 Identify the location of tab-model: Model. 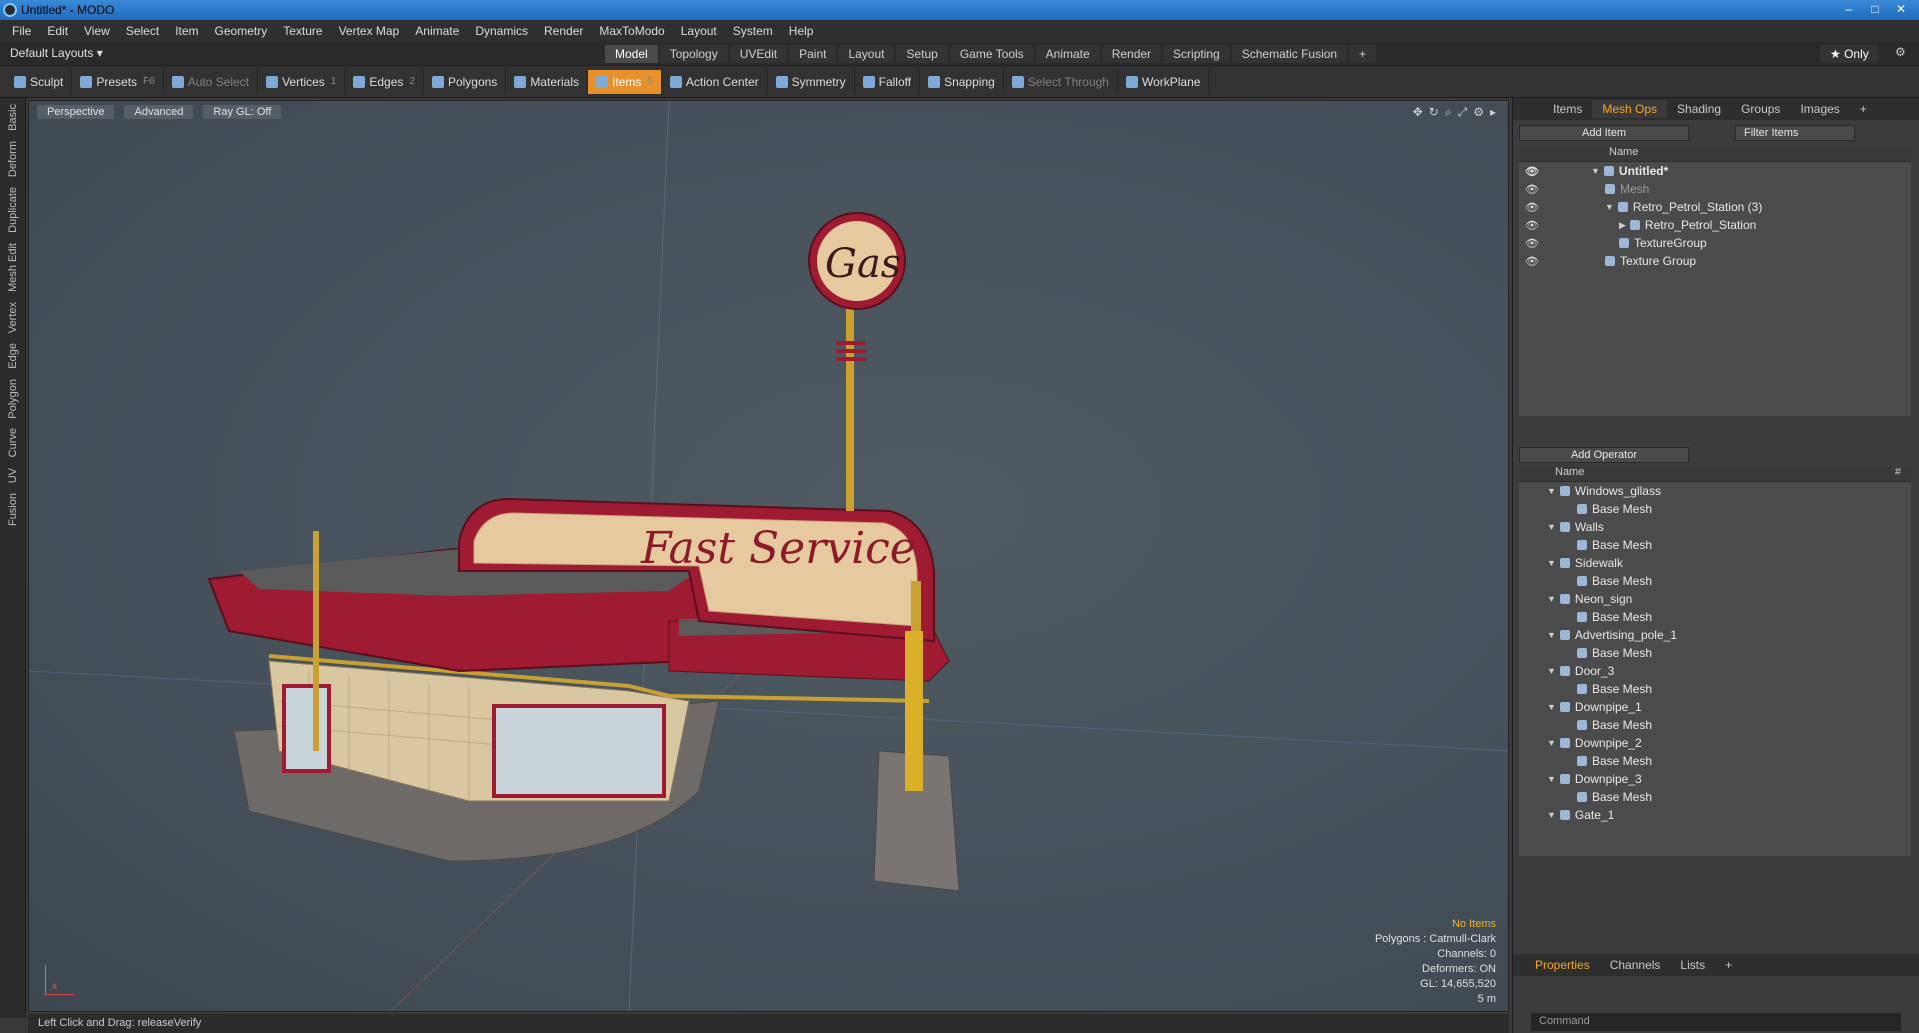
(631, 54).